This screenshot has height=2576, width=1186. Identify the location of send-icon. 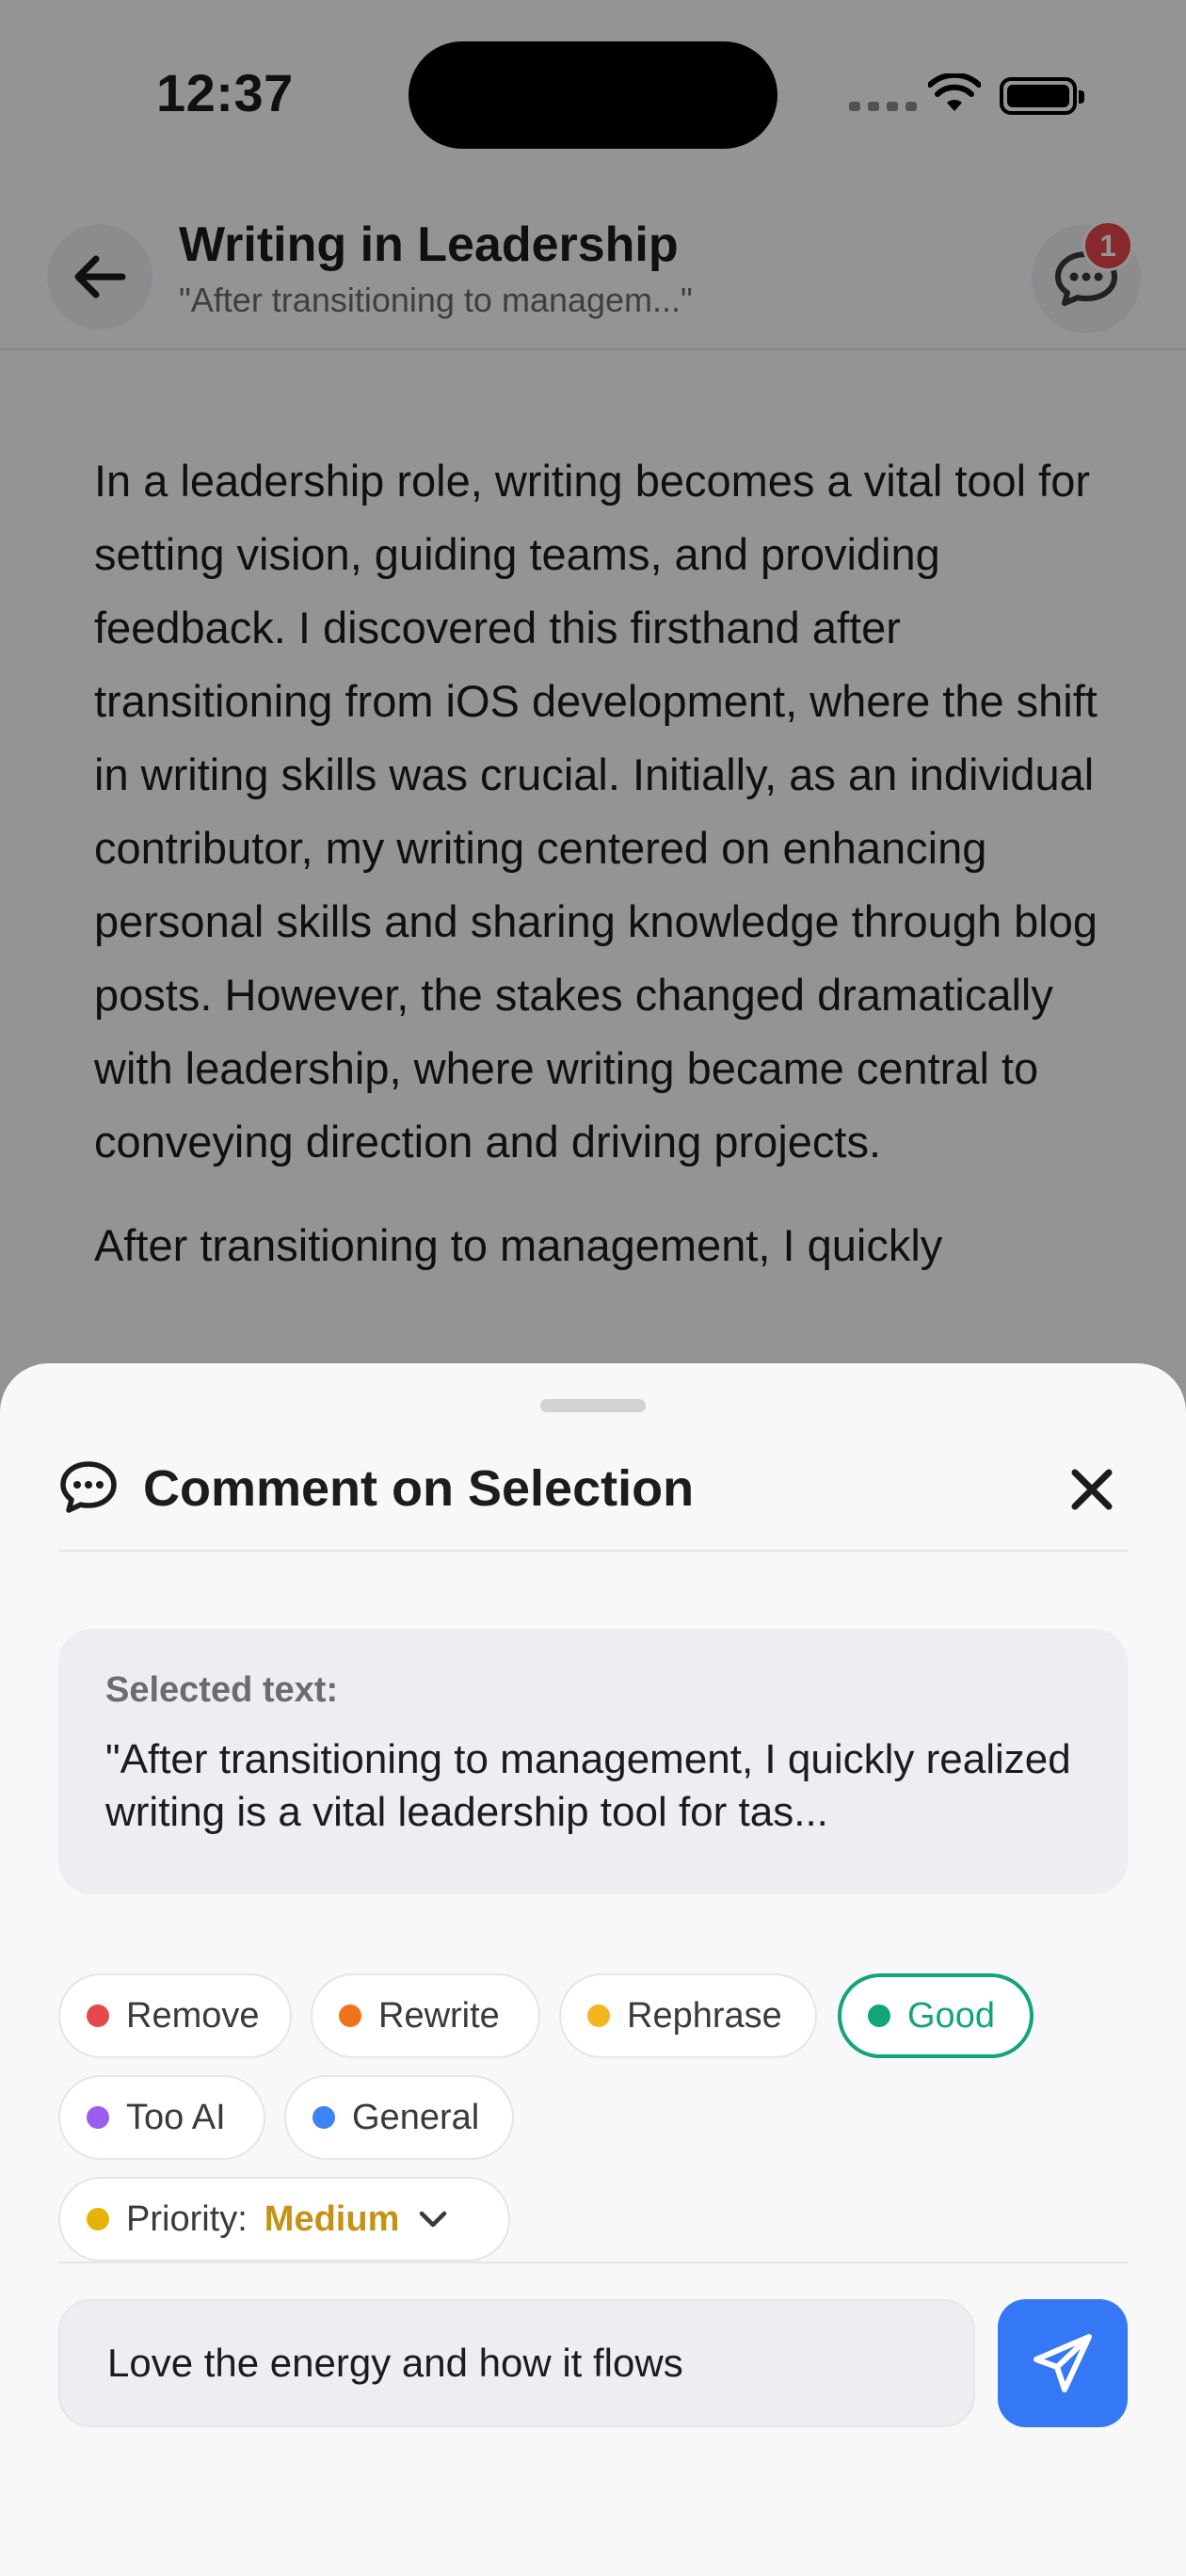
(1063, 2363).